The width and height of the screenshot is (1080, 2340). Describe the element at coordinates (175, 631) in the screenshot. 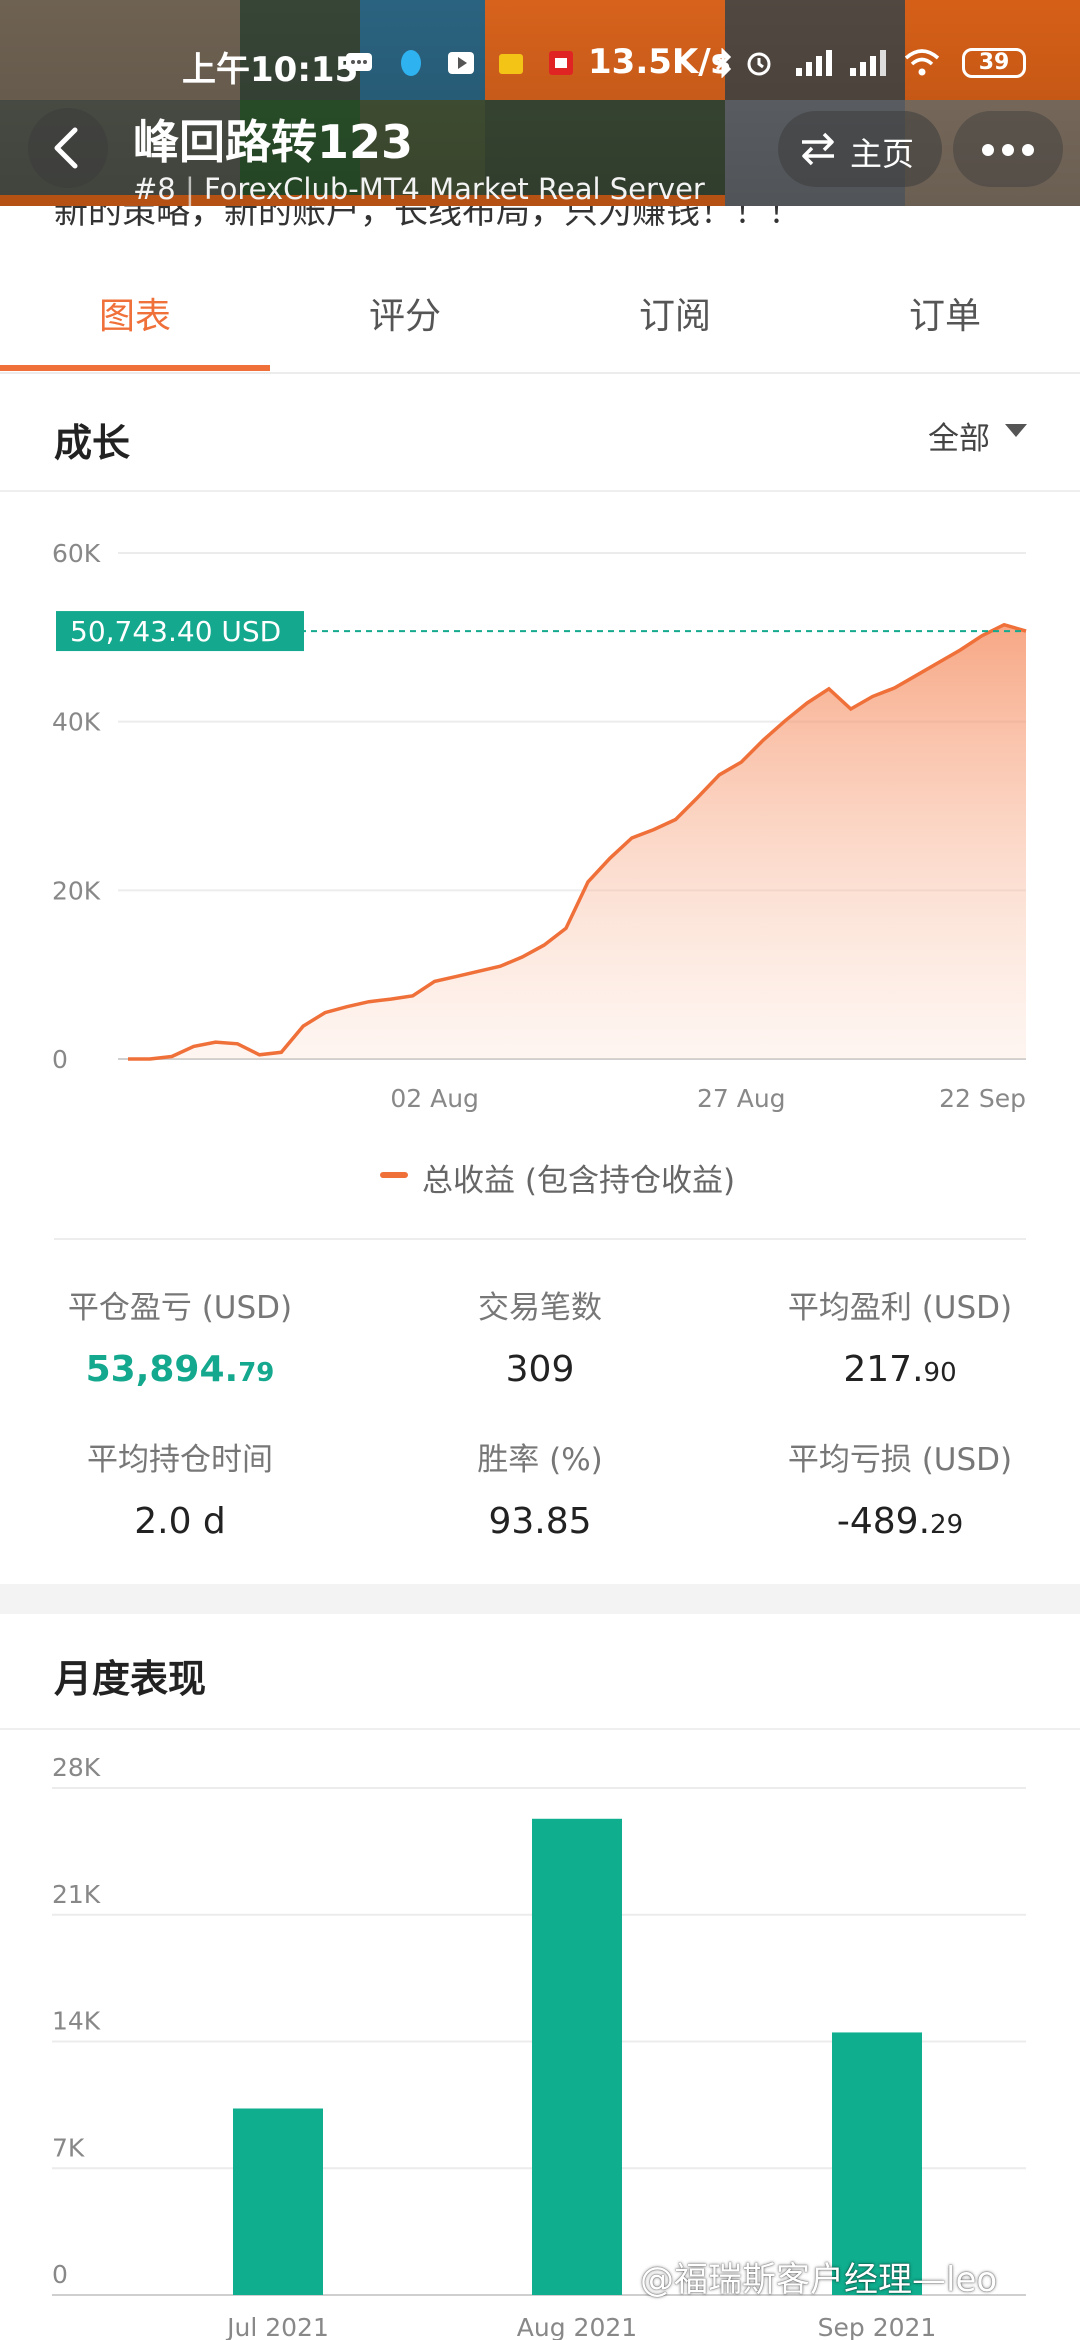

I see `current-value-label: 50,743.40 USD` at that location.